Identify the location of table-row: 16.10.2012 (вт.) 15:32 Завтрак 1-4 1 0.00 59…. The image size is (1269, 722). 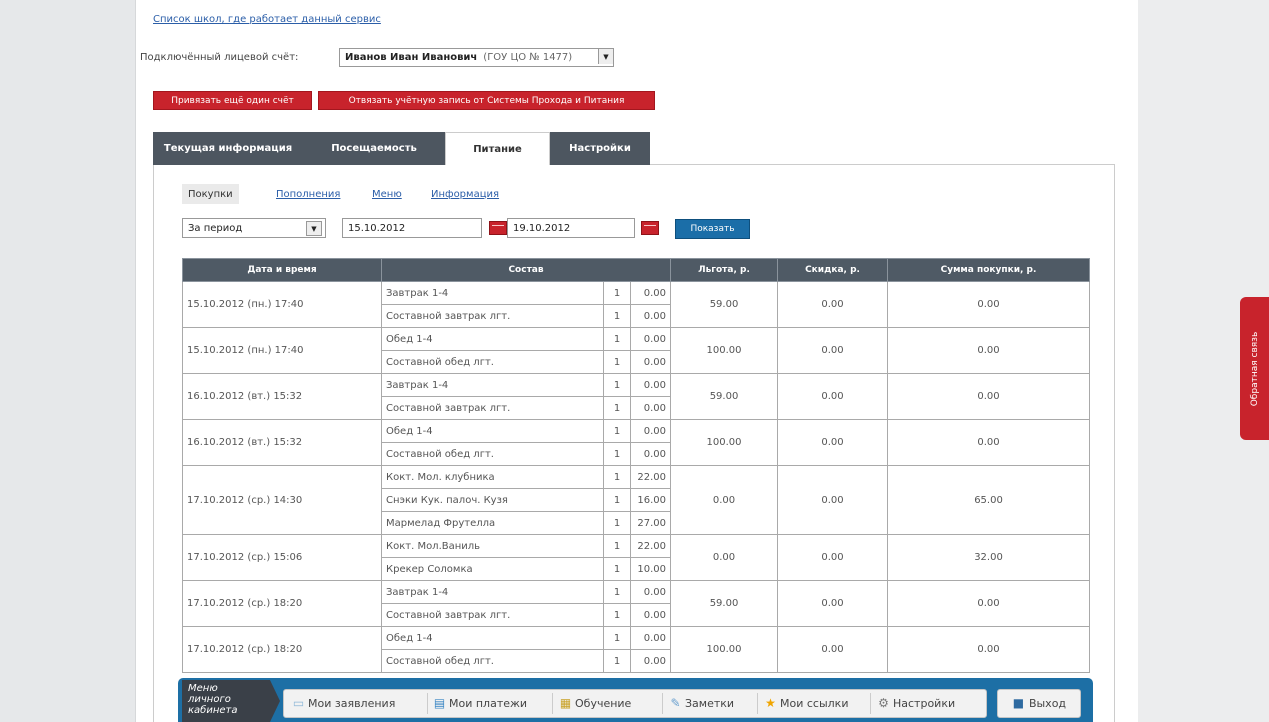
(636, 396).